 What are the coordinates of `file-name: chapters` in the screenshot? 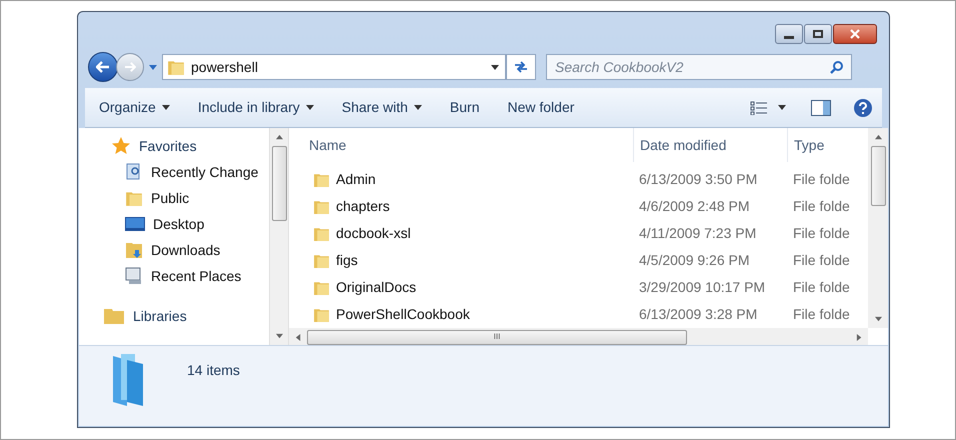 It's located at (363, 206).